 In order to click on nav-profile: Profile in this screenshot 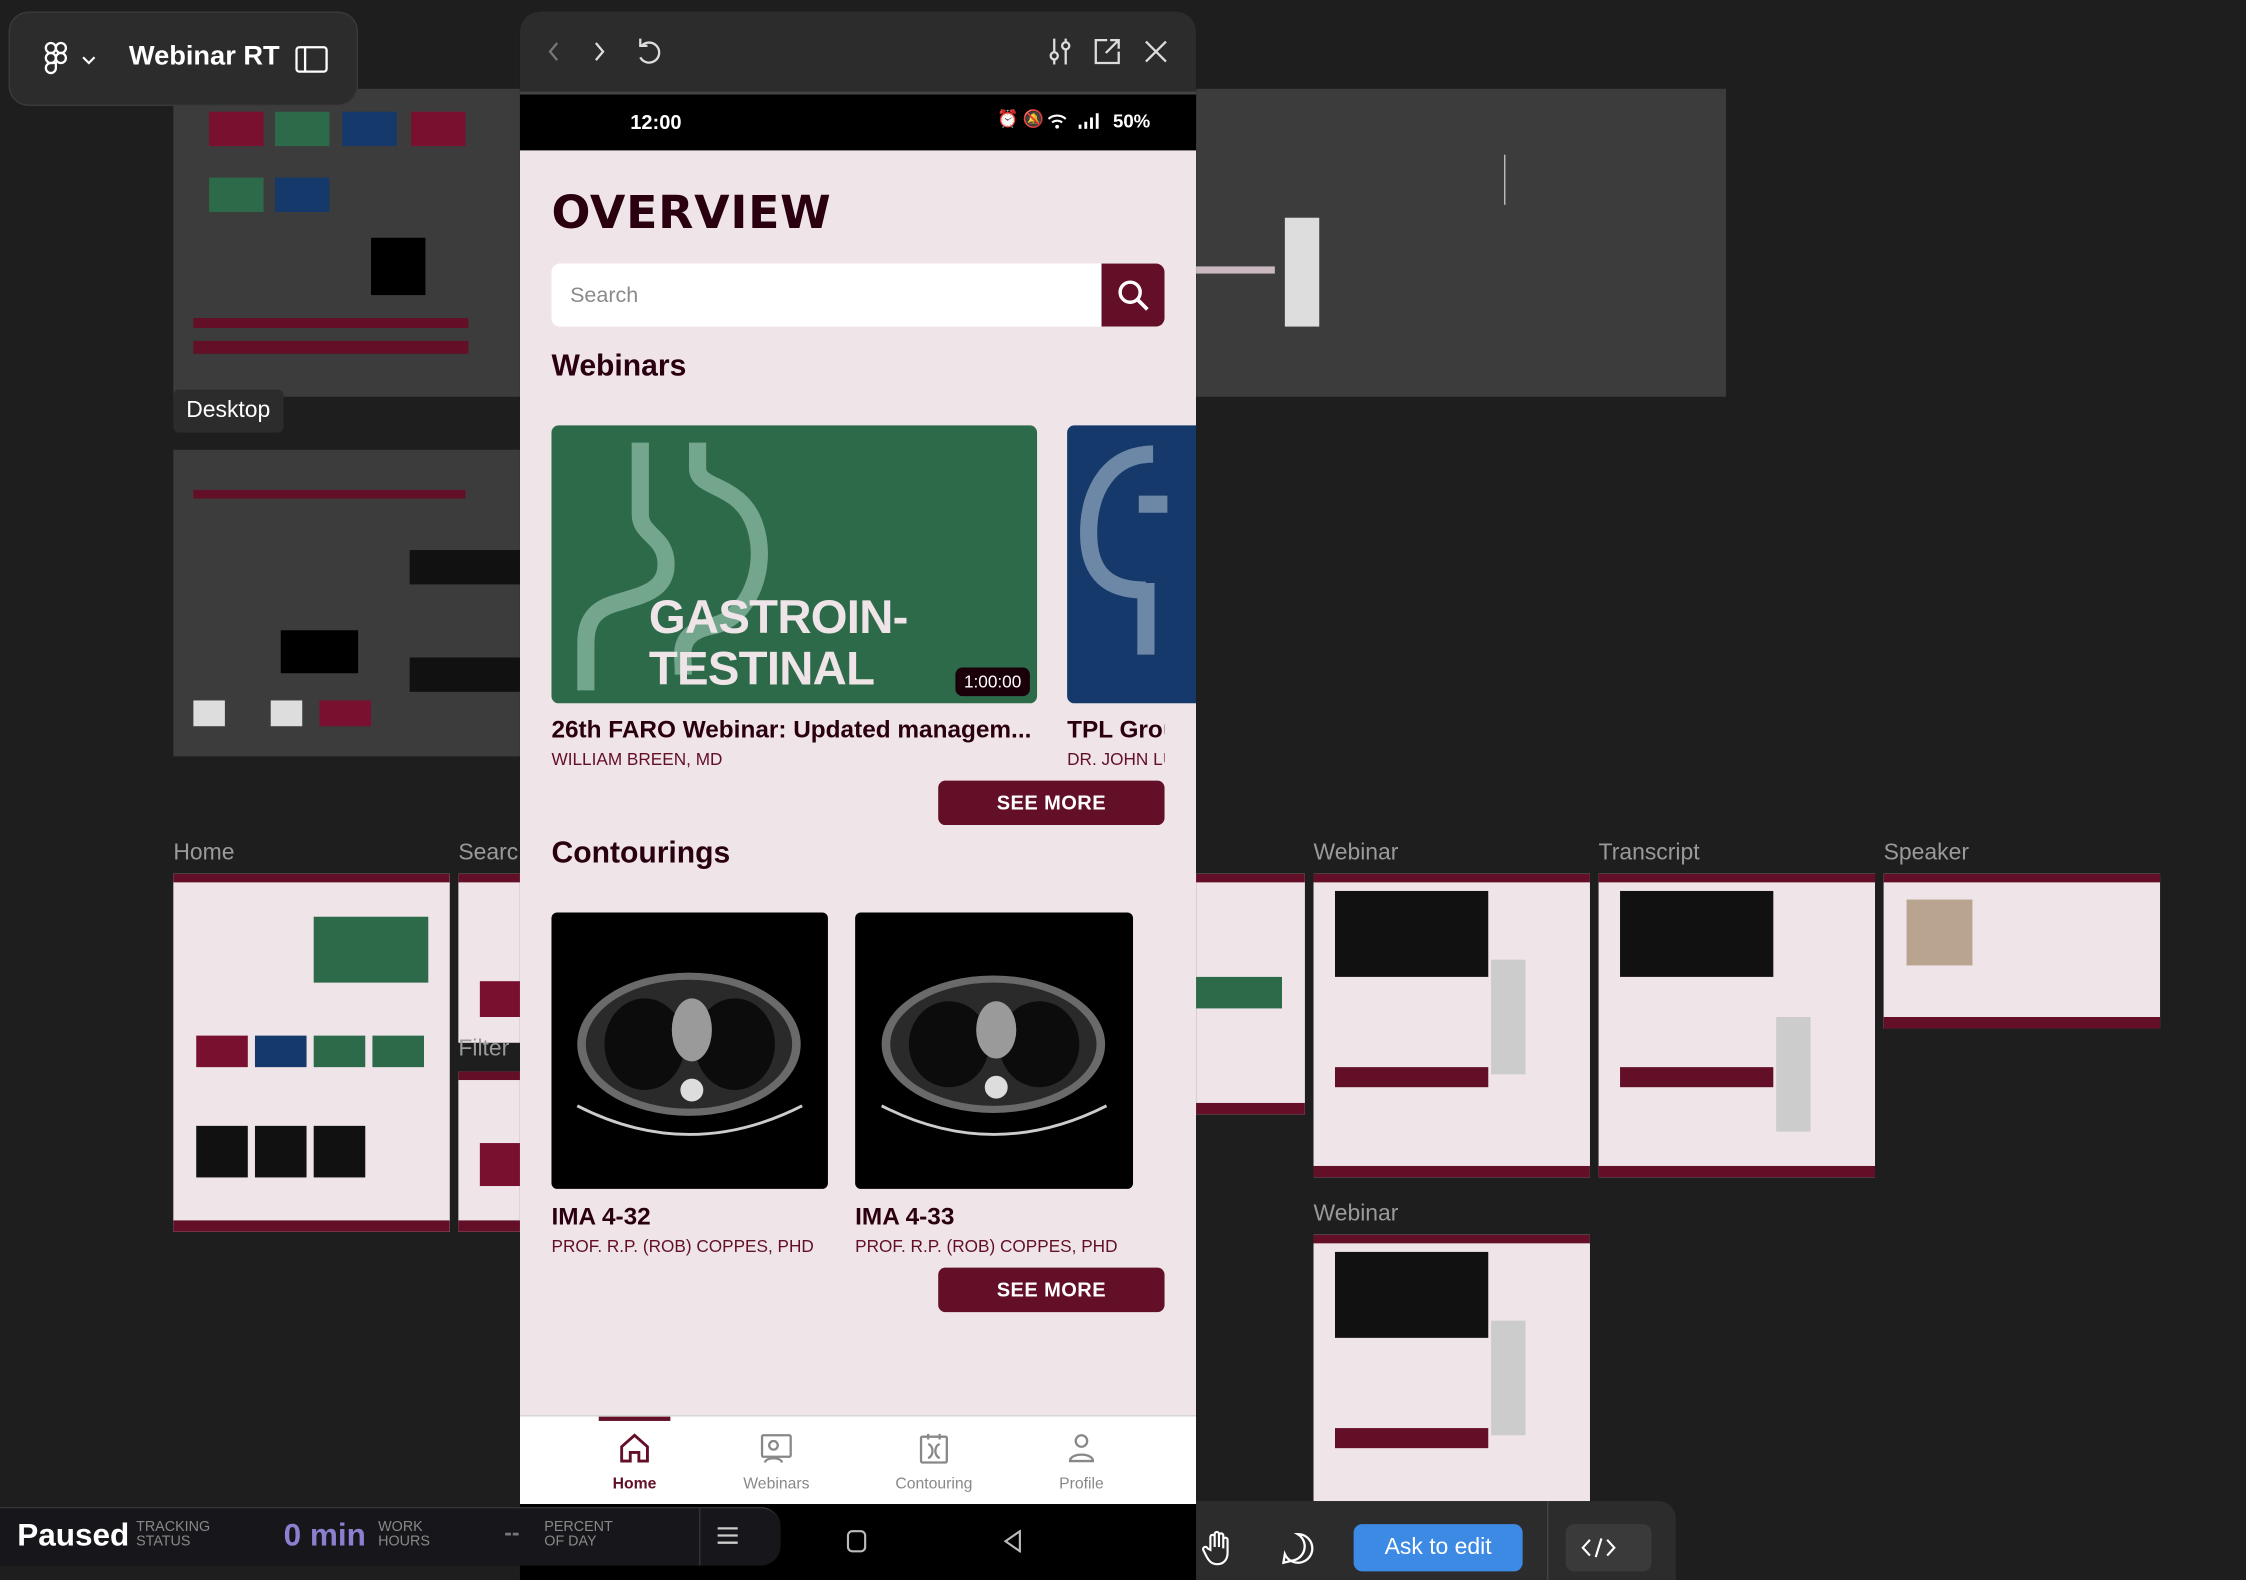, I will do `click(1081, 1461)`.